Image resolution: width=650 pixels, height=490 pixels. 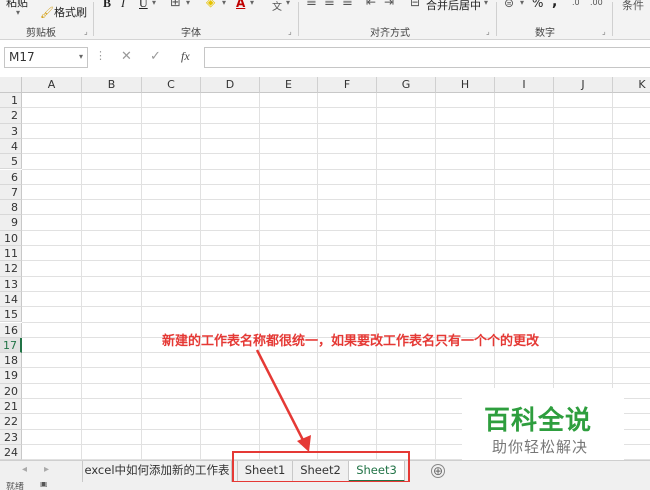 I want to click on phonetic-icon: 文, so click(x=277, y=6).